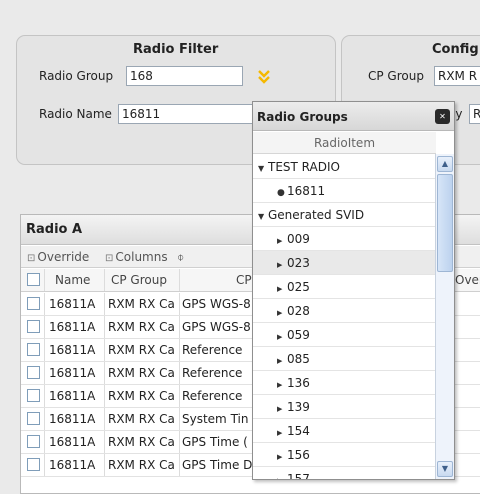 The width and height of the screenshot is (480, 494). Describe the element at coordinates (344, 407) in the screenshot. I see `tree-item: ▶ 139` at that location.